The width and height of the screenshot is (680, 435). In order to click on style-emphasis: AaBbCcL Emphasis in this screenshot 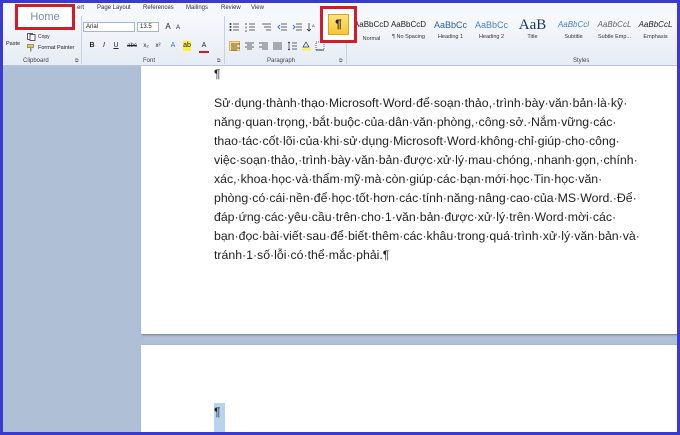, I will do `click(655, 34)`.